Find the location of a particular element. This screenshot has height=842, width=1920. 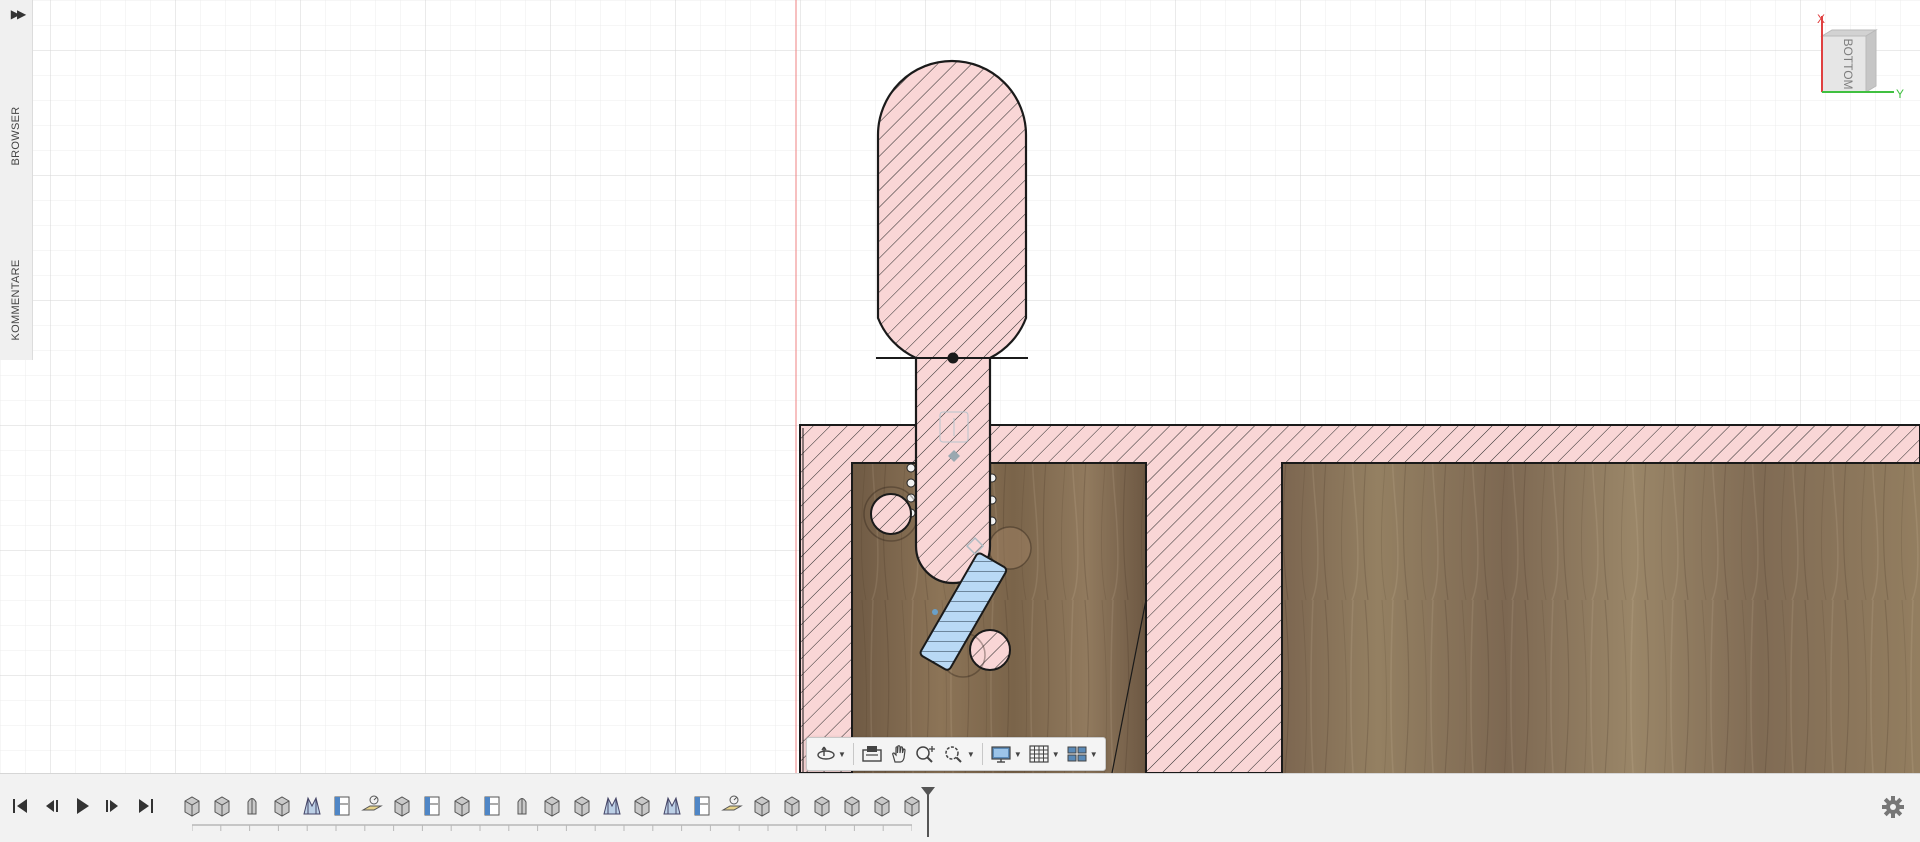

orbit-icon is located at coordinates (826, 753).